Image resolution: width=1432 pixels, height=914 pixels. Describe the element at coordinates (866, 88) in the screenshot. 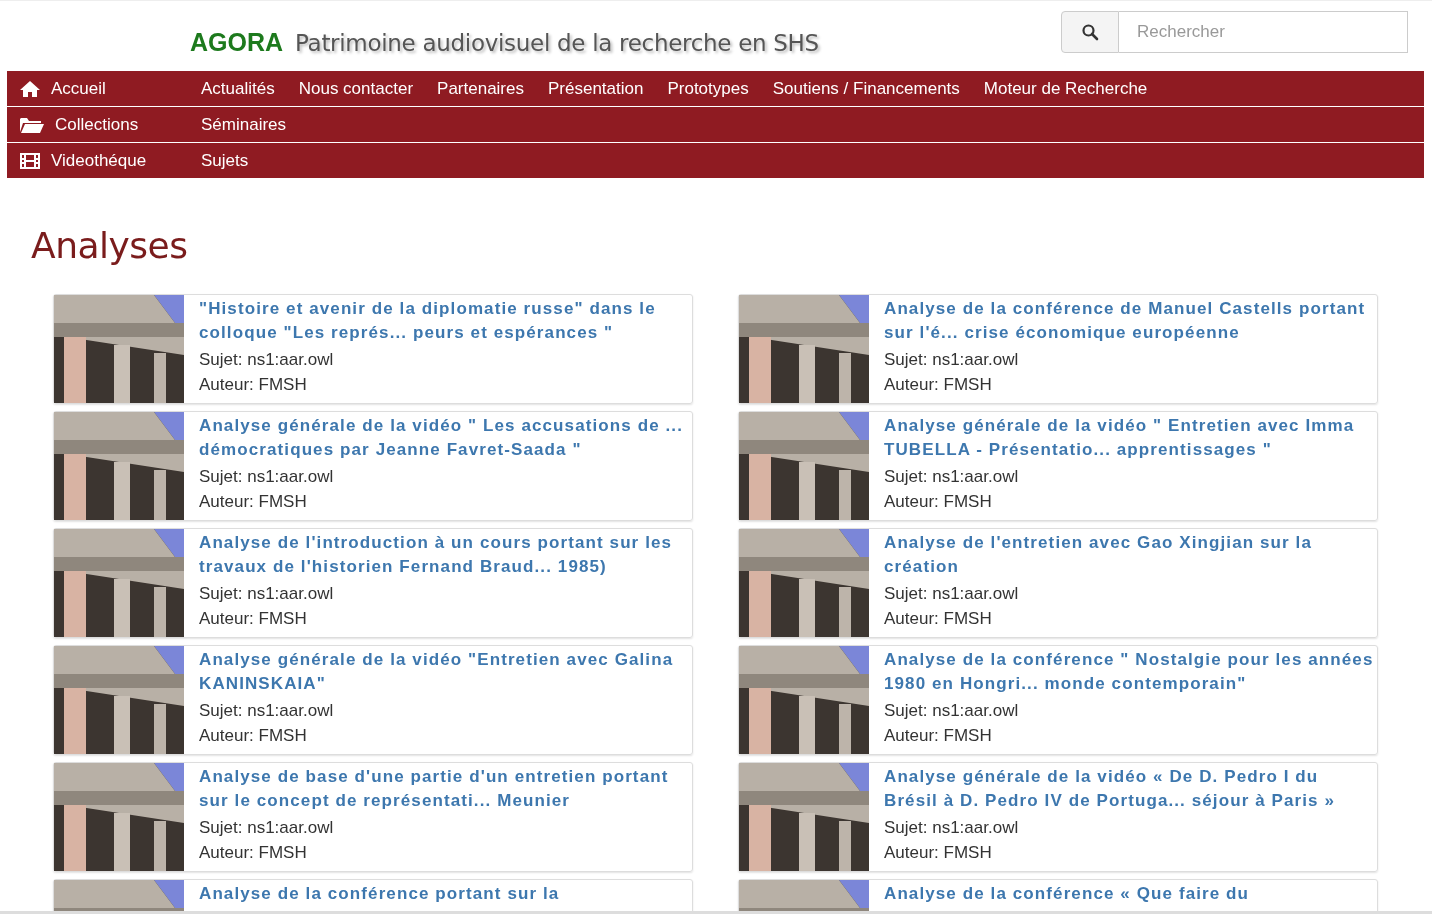

I see `nav-link: Soutiens / Financements` at that location.